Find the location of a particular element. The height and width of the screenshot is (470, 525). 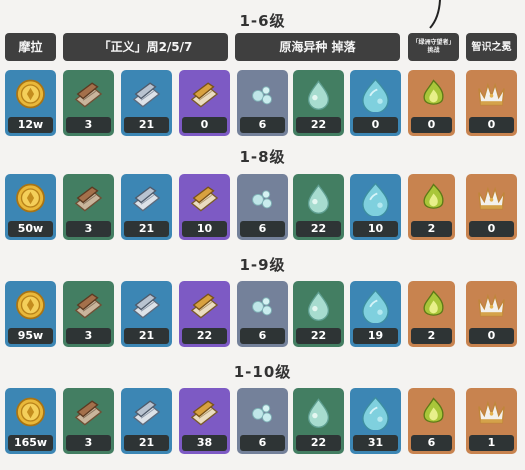

material-card: 38 is located at coordinates (204, 421).